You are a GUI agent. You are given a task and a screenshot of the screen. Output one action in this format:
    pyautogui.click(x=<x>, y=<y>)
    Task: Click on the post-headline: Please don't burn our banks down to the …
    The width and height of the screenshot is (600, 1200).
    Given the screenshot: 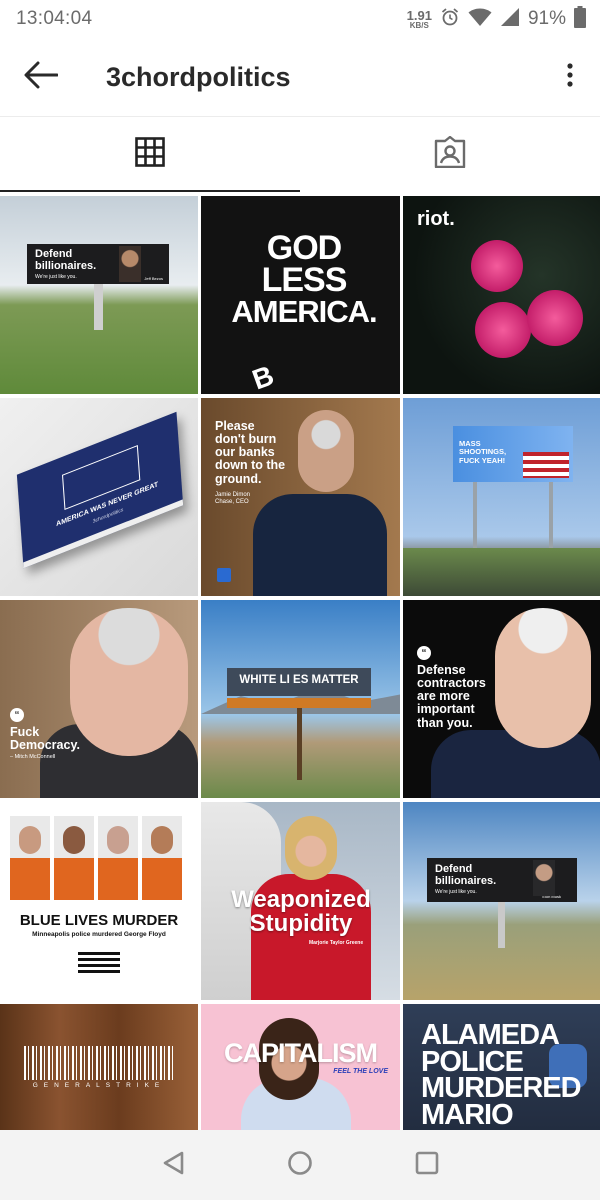 What is the action you would take?
    pyautogui.click(x=250, y=452)
    